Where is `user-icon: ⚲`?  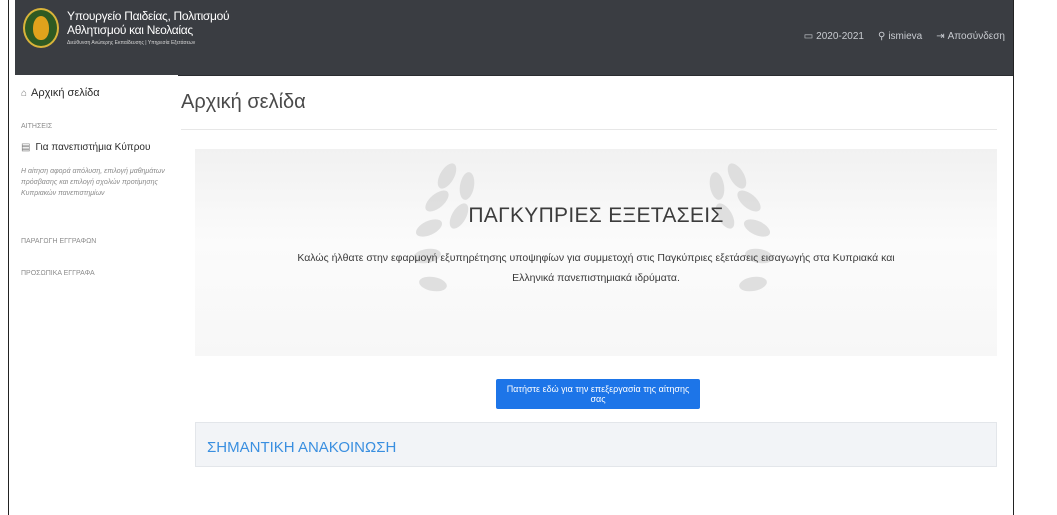 user-icon: ⚲ is located at coordinates (881, 36).